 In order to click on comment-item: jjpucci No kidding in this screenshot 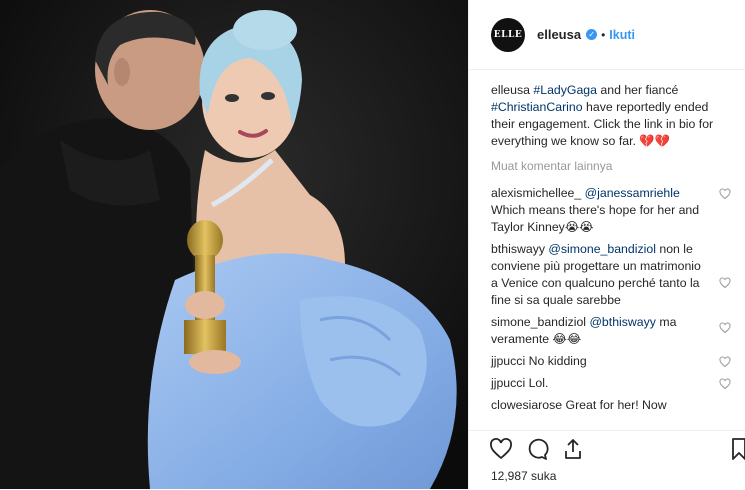, I will do `click(611, 361)`.